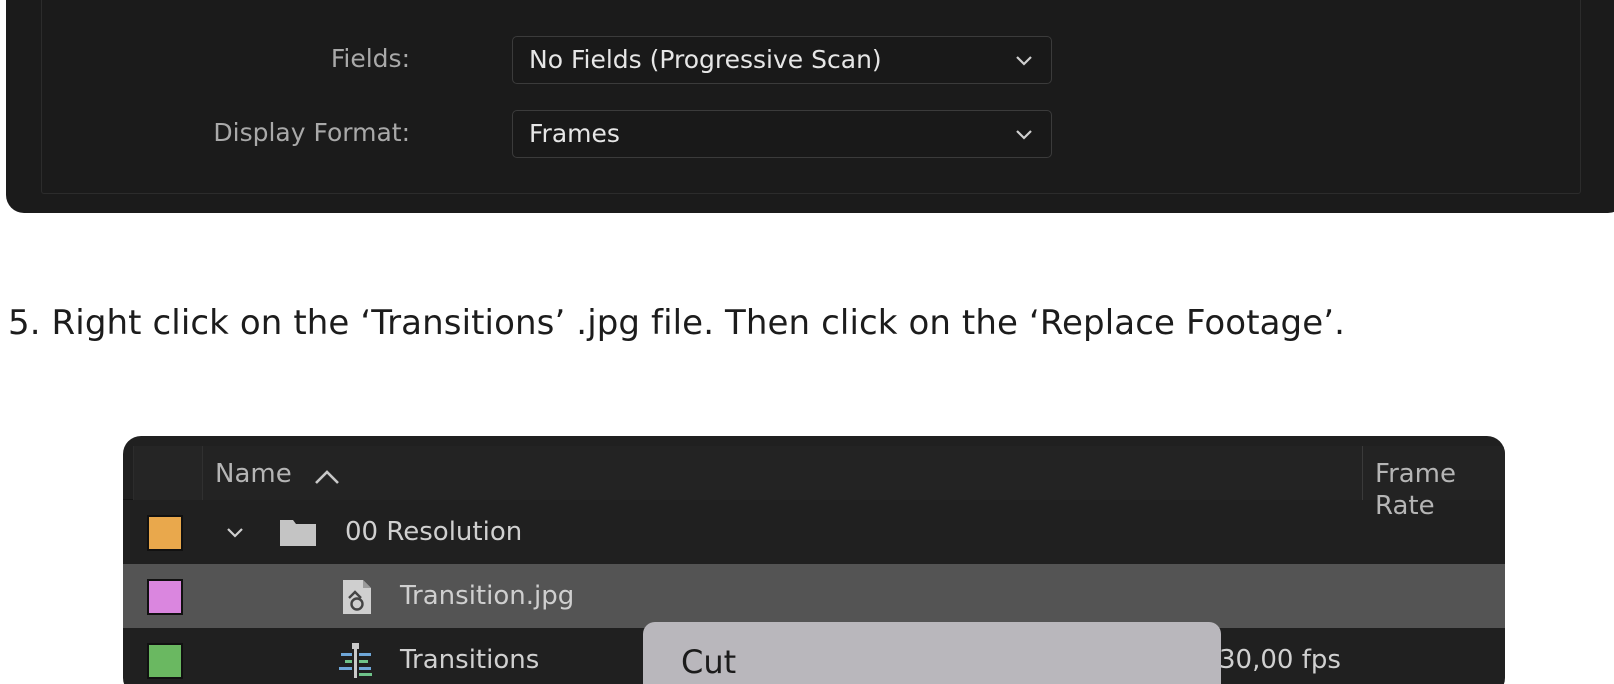  Describe the element at coordinates (298, 533) in the screenshot. I see `folder-icon` at that location.